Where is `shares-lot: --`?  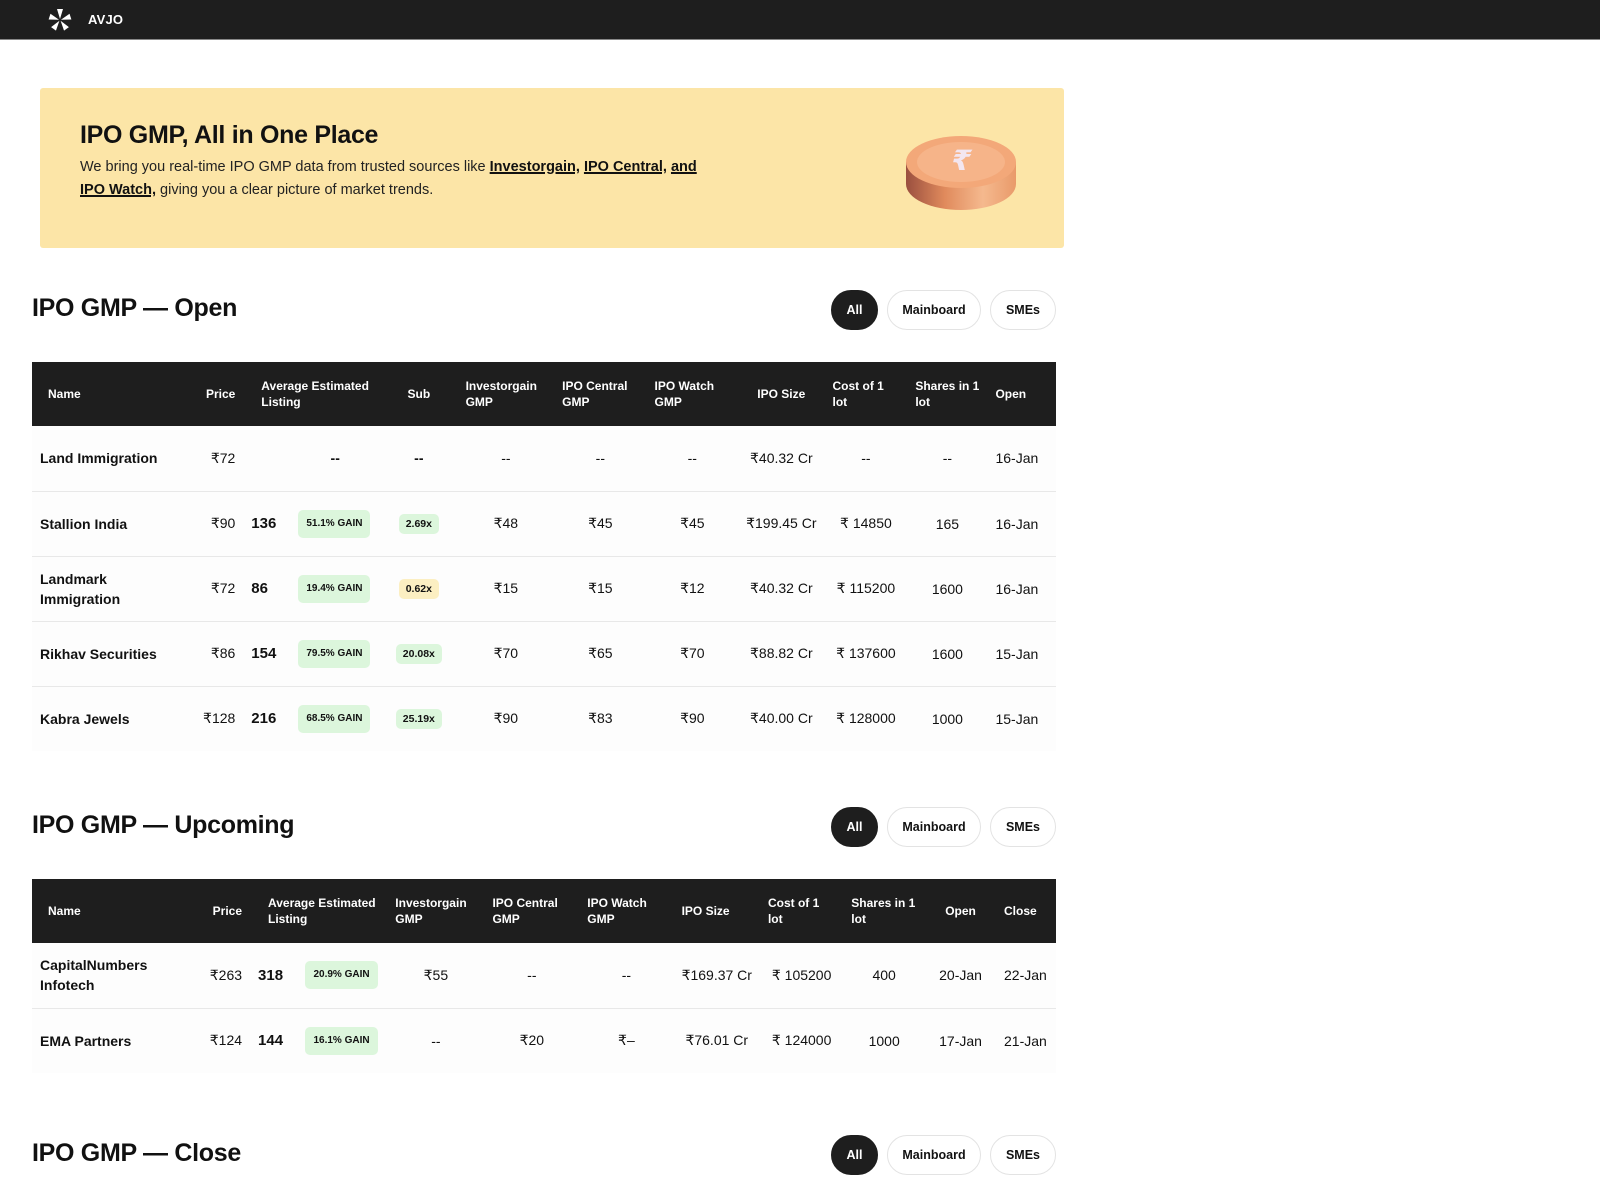 shares-lot: -- is located at coordinates (947, 459).